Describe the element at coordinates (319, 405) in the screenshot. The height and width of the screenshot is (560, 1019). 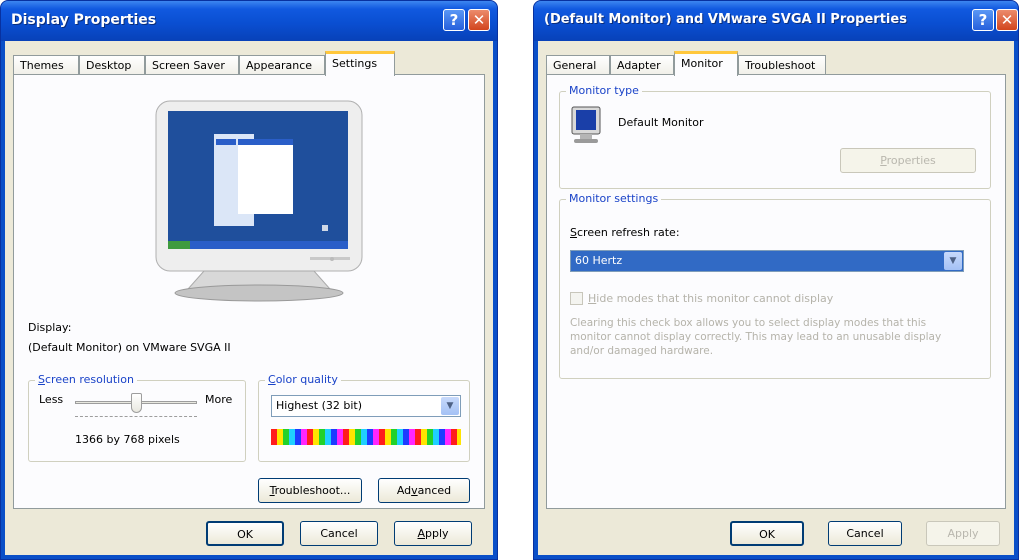
I see `color-quality-value: Highest (32 bit)` at that location.